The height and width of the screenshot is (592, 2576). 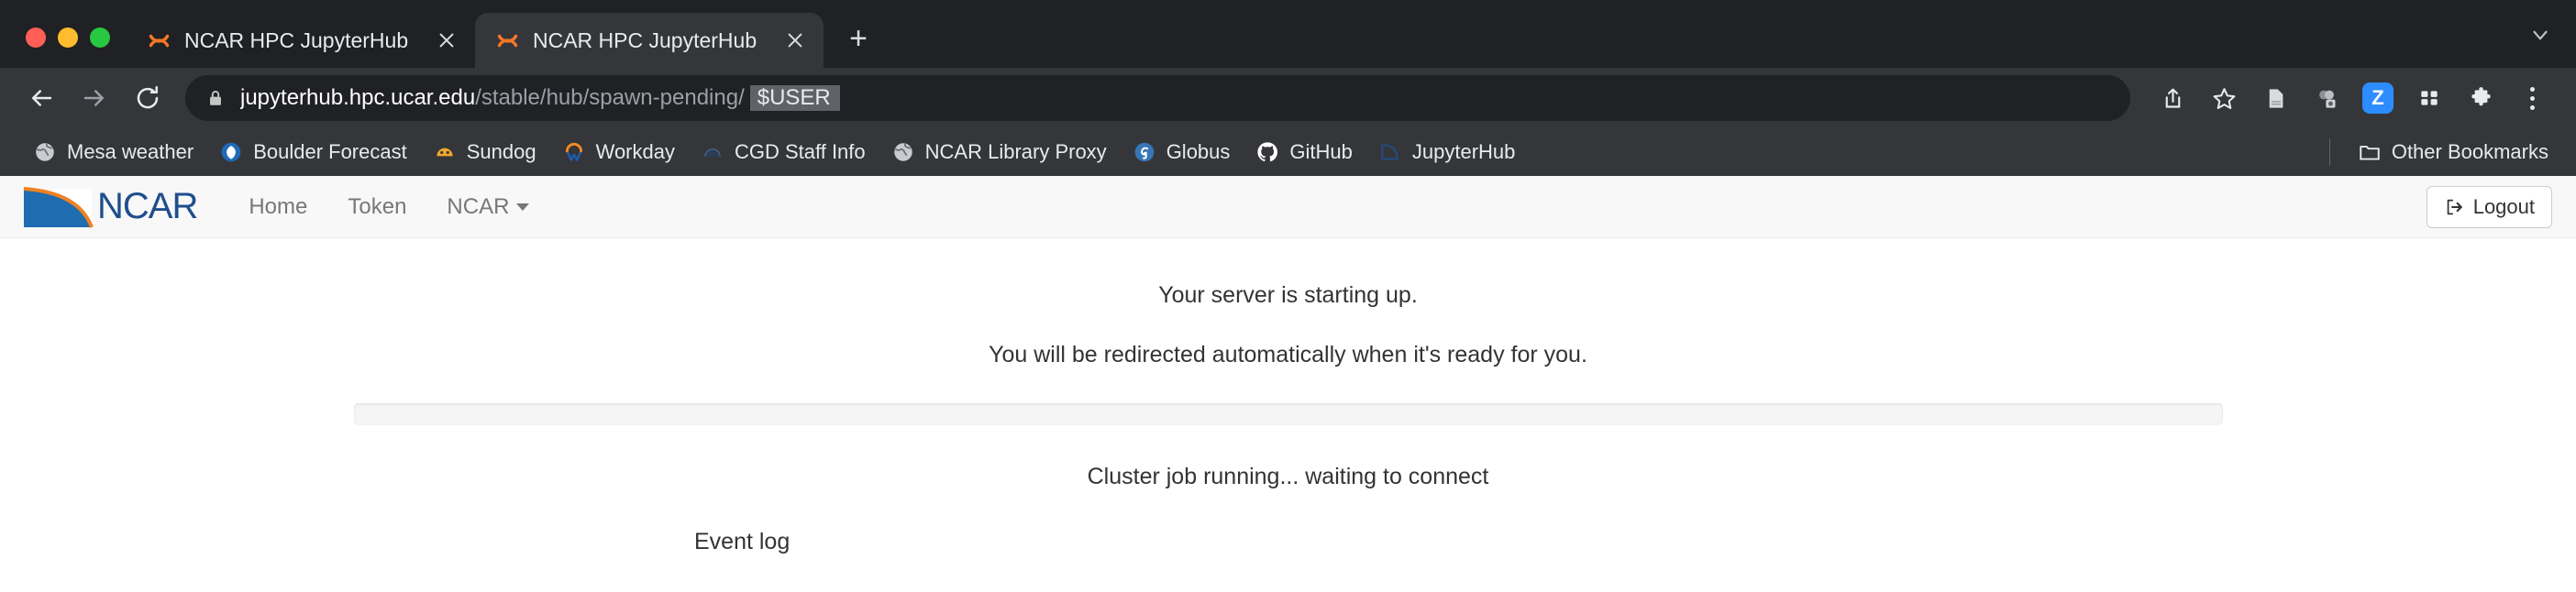 I want to click on logout-button: Logout, so click(x=2489, y=206).